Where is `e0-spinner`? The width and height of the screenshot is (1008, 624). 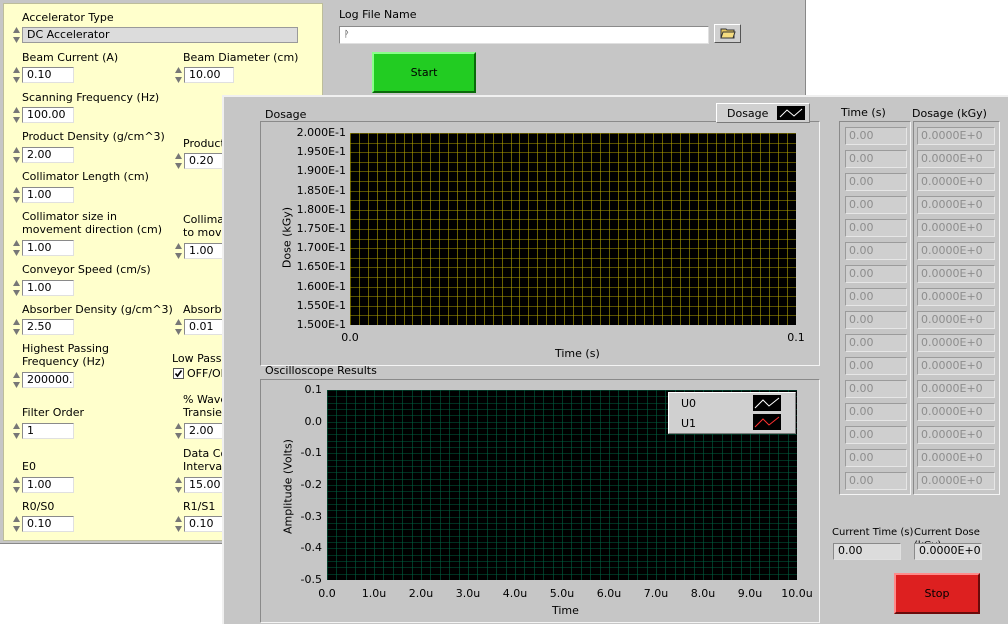 e0-spinner is located at coordinates (16, 485).